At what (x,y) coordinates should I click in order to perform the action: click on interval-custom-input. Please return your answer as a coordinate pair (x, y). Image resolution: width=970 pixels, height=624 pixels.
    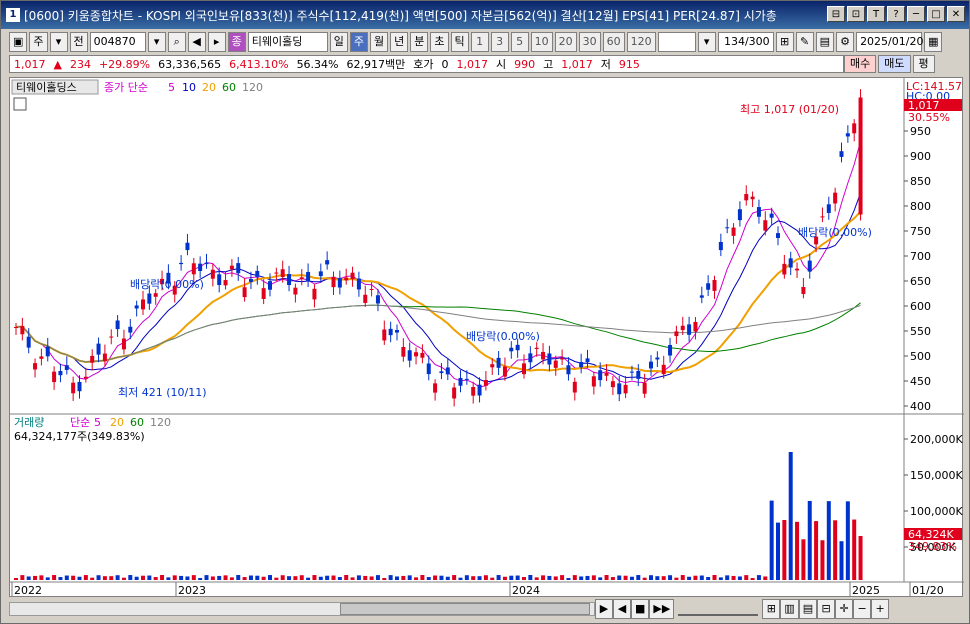
    Looking at the image, I should click on (676, 42).